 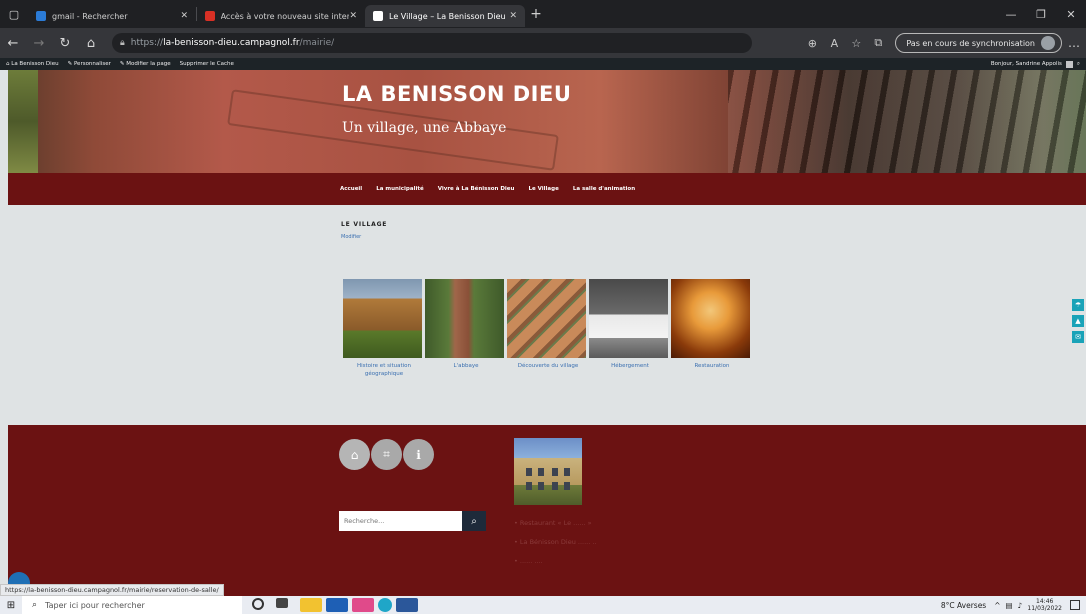 I want to click on restore-icon: ❐, so click(x=1041, y=14).